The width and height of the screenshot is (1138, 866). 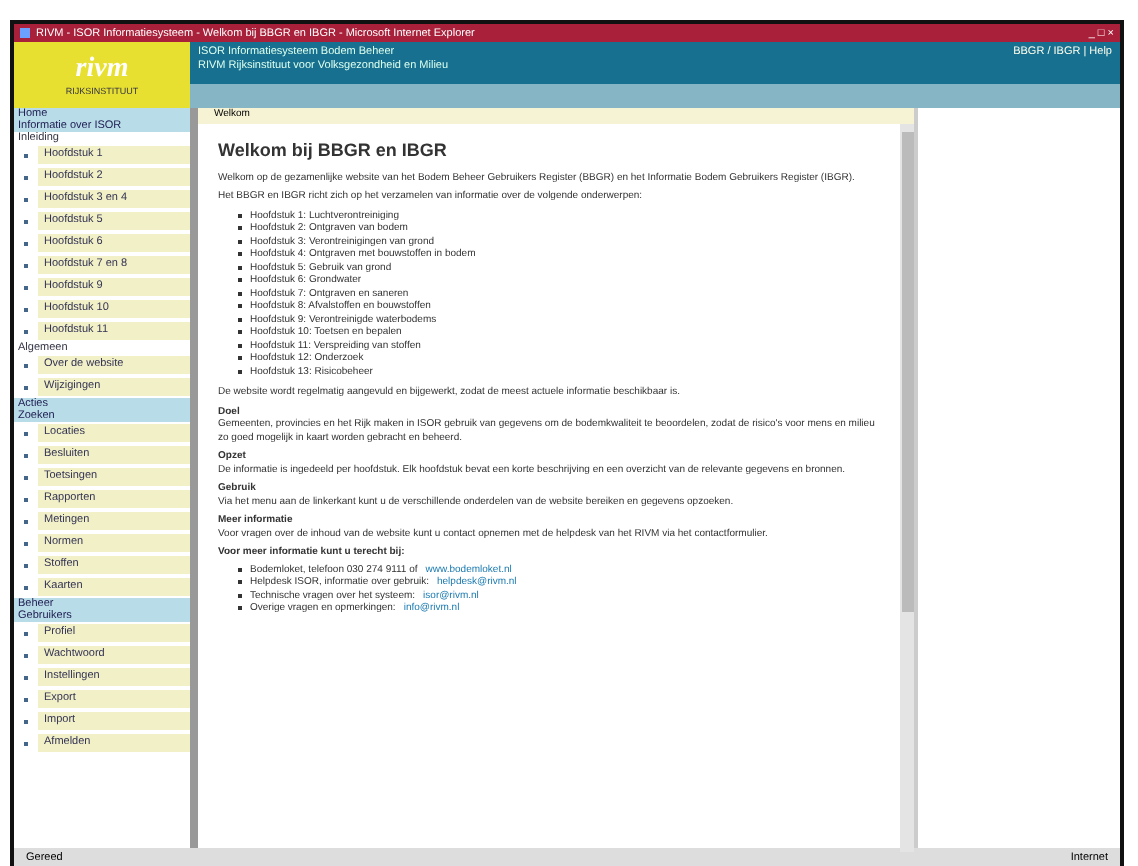 What do you see at coordinates (907, 488) in the screenshot?
I see `scrollbar` at bounding box center [907, 488].